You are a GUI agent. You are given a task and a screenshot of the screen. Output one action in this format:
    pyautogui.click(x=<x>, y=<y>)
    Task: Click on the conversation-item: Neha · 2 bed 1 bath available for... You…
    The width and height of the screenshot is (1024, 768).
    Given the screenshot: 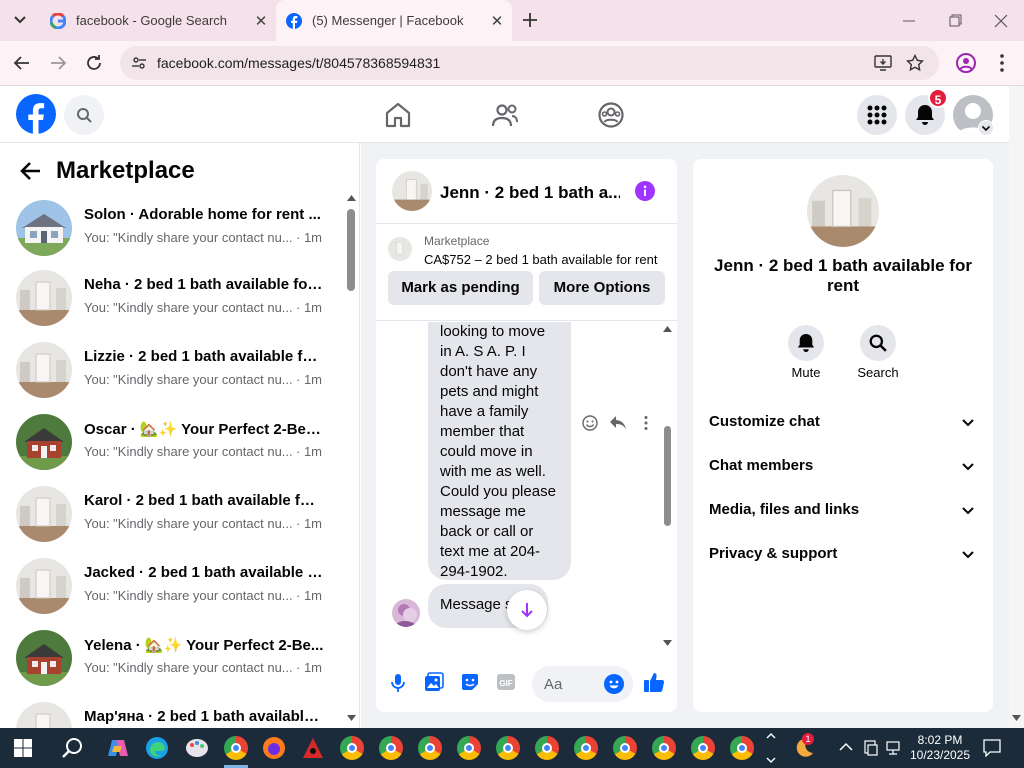 What is the action you would take?
    pyautogui.click(x=172, y=306)
    